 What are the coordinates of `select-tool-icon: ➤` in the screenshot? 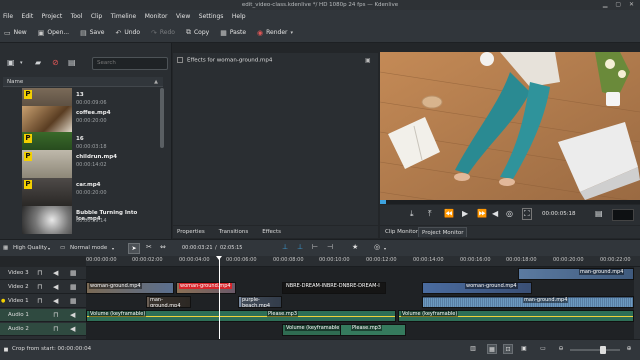 It's located at (134, 248).